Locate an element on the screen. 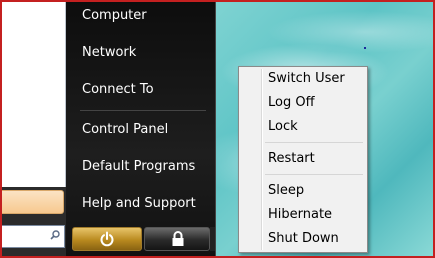 This screenshot has height=258, width=435. menu-separator is located at coordinates (143, 110).